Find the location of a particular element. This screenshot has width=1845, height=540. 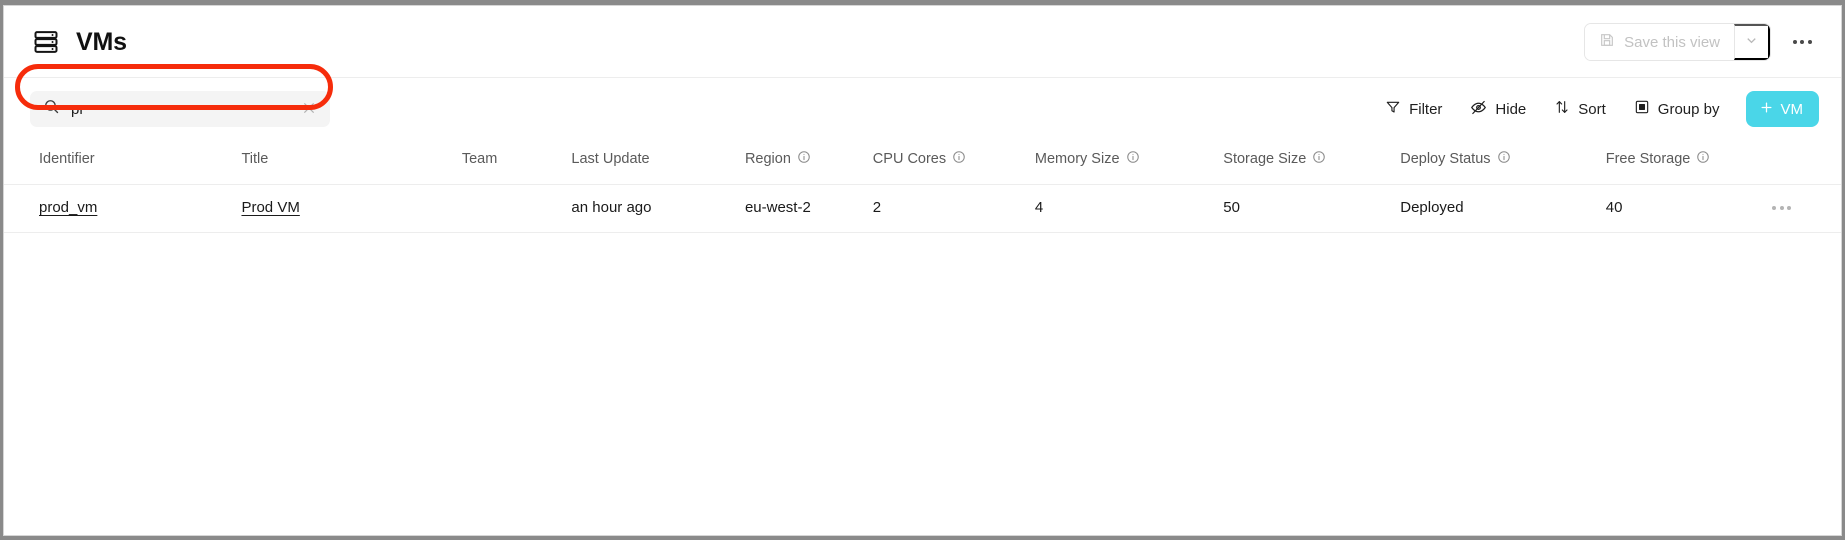

column-label: Identifier is located at coordinates (67, 159).